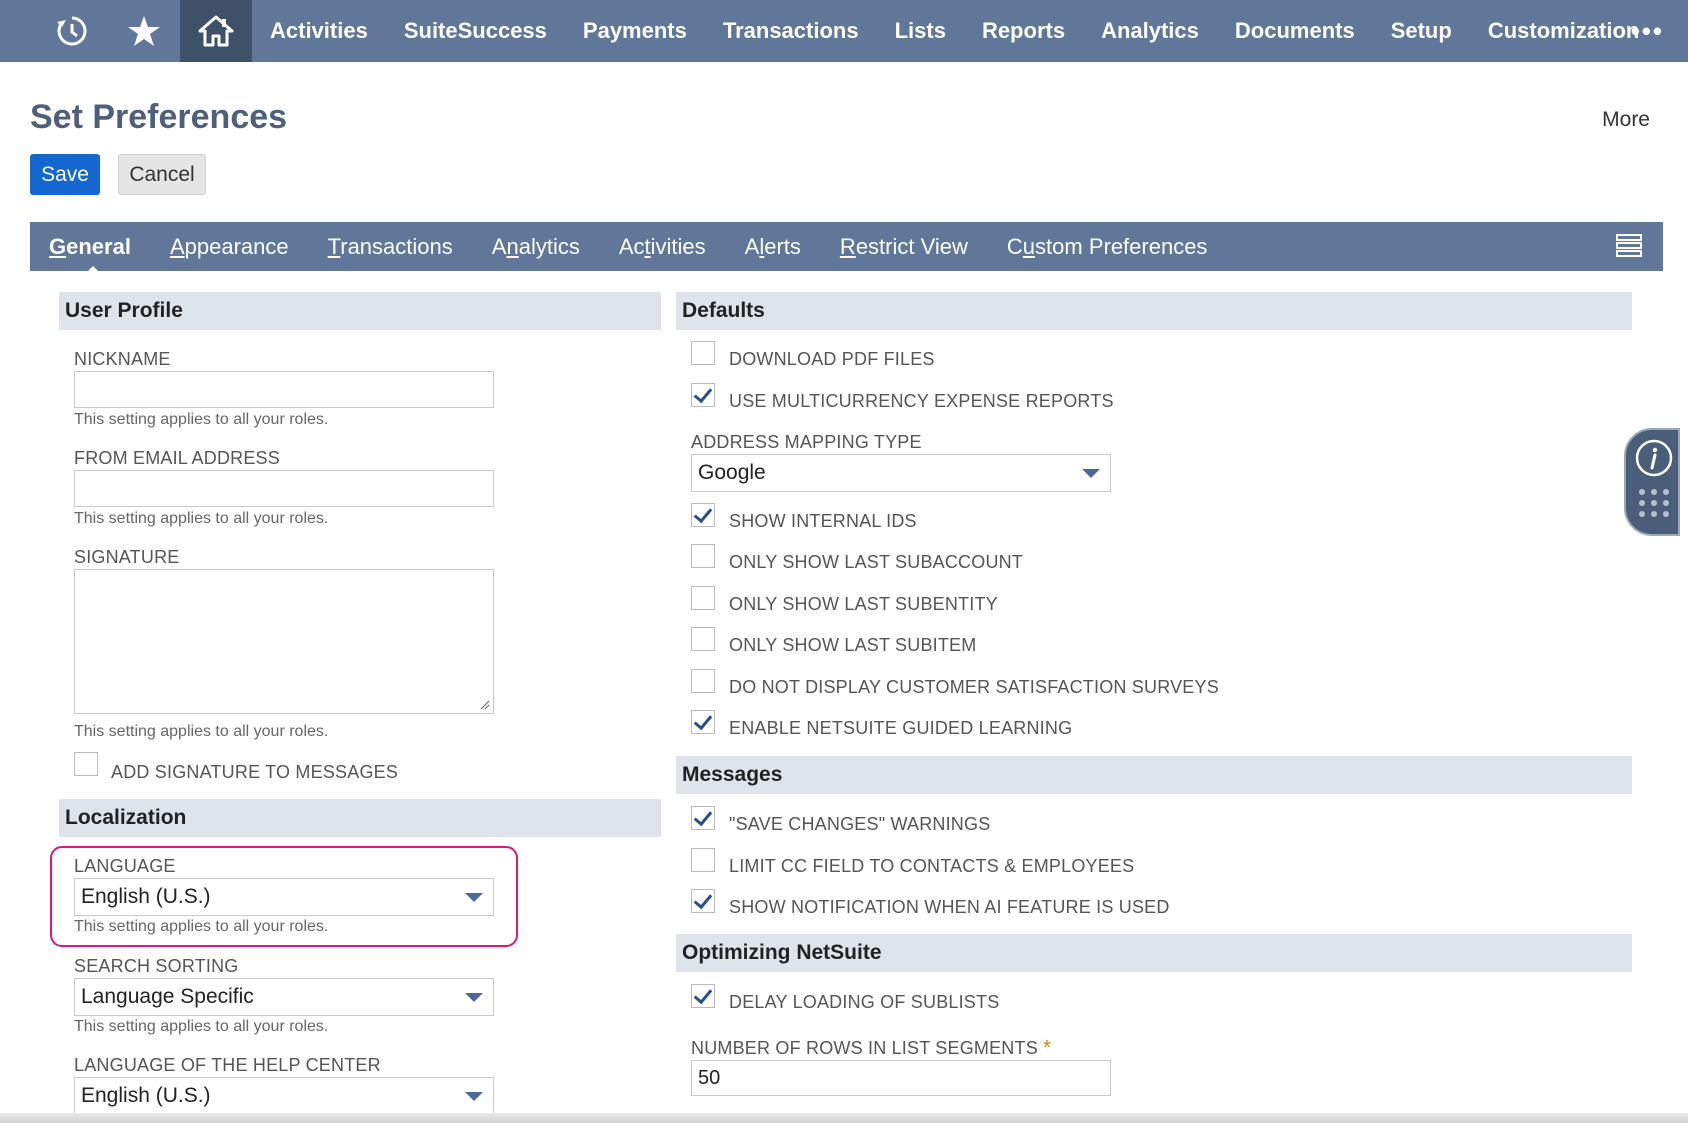 The image size is (1688, 1123). Describe the element at coordinates (201, 518) in the screenshot. I see `from-email-help: This setting applies to all your roles.` at that location.